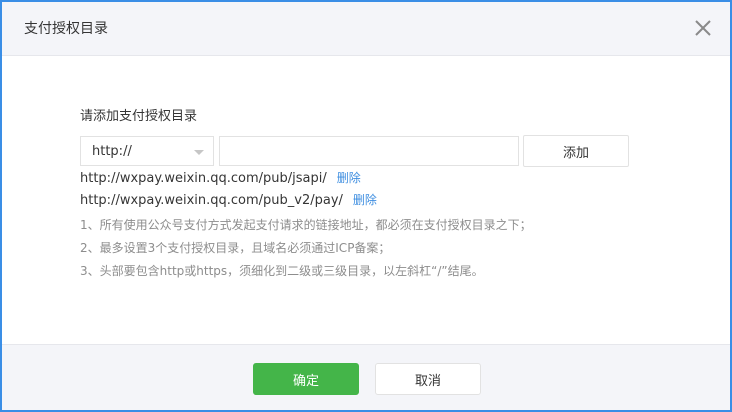 This screenshot has height=412, width=732. I want to click on directory-url-input, so click(369, 151).